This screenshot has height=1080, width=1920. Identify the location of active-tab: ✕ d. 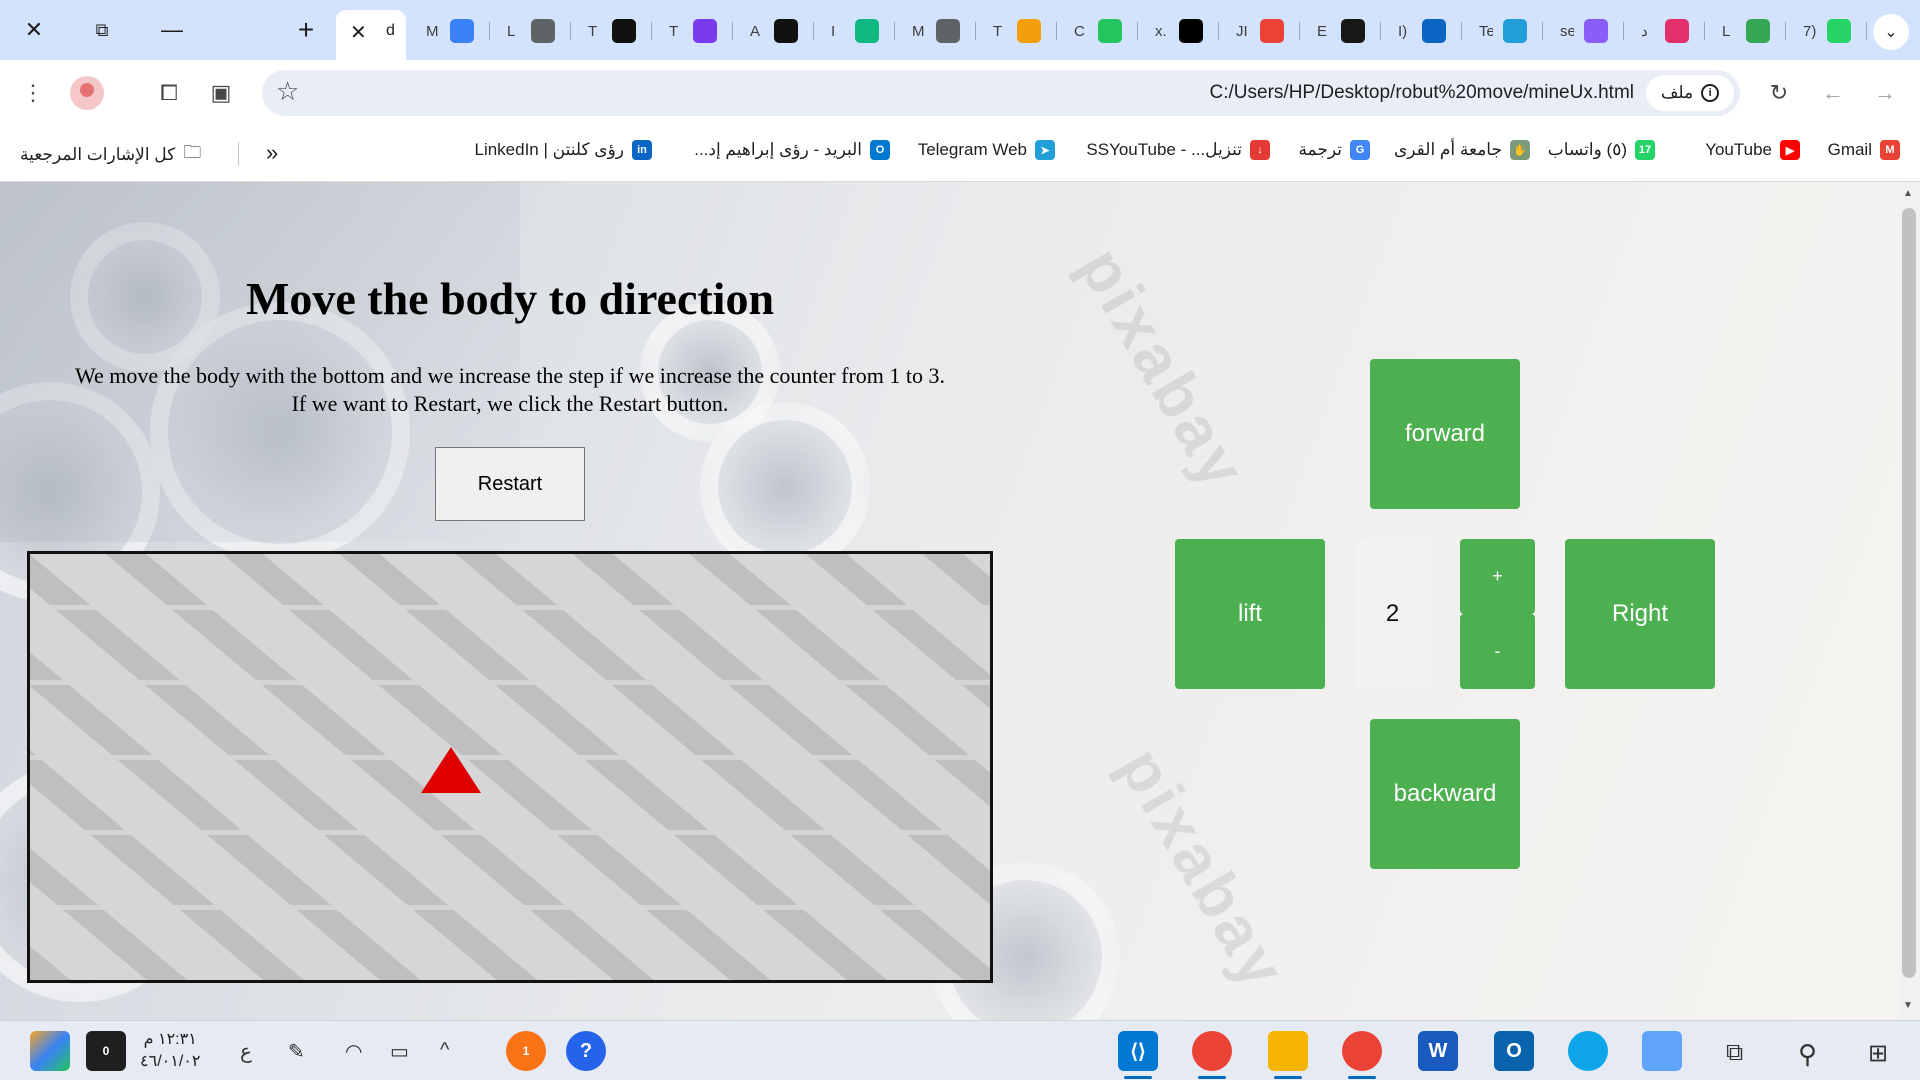
(371, 35).